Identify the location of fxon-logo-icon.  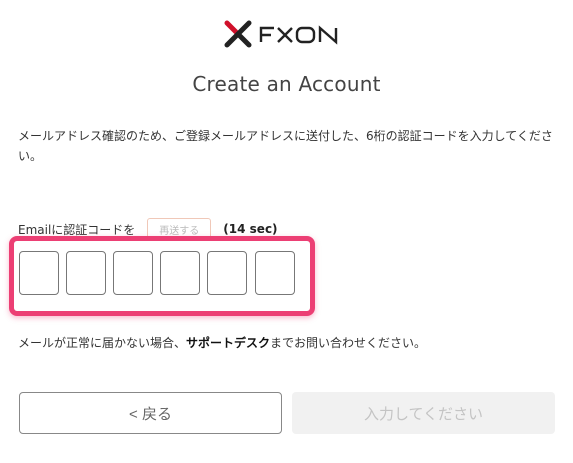
(281, 34).